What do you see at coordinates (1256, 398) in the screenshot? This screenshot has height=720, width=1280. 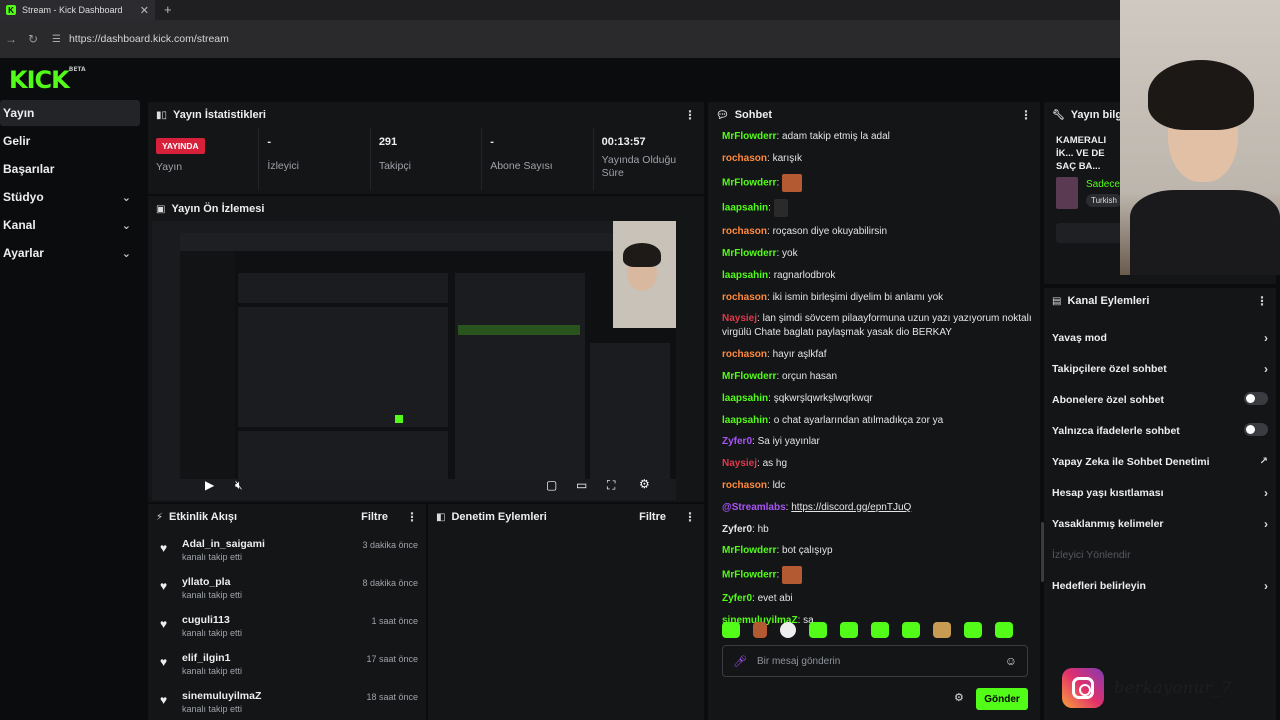 I see `subscribers-only-toggle` at bounding box center [1256, 398].